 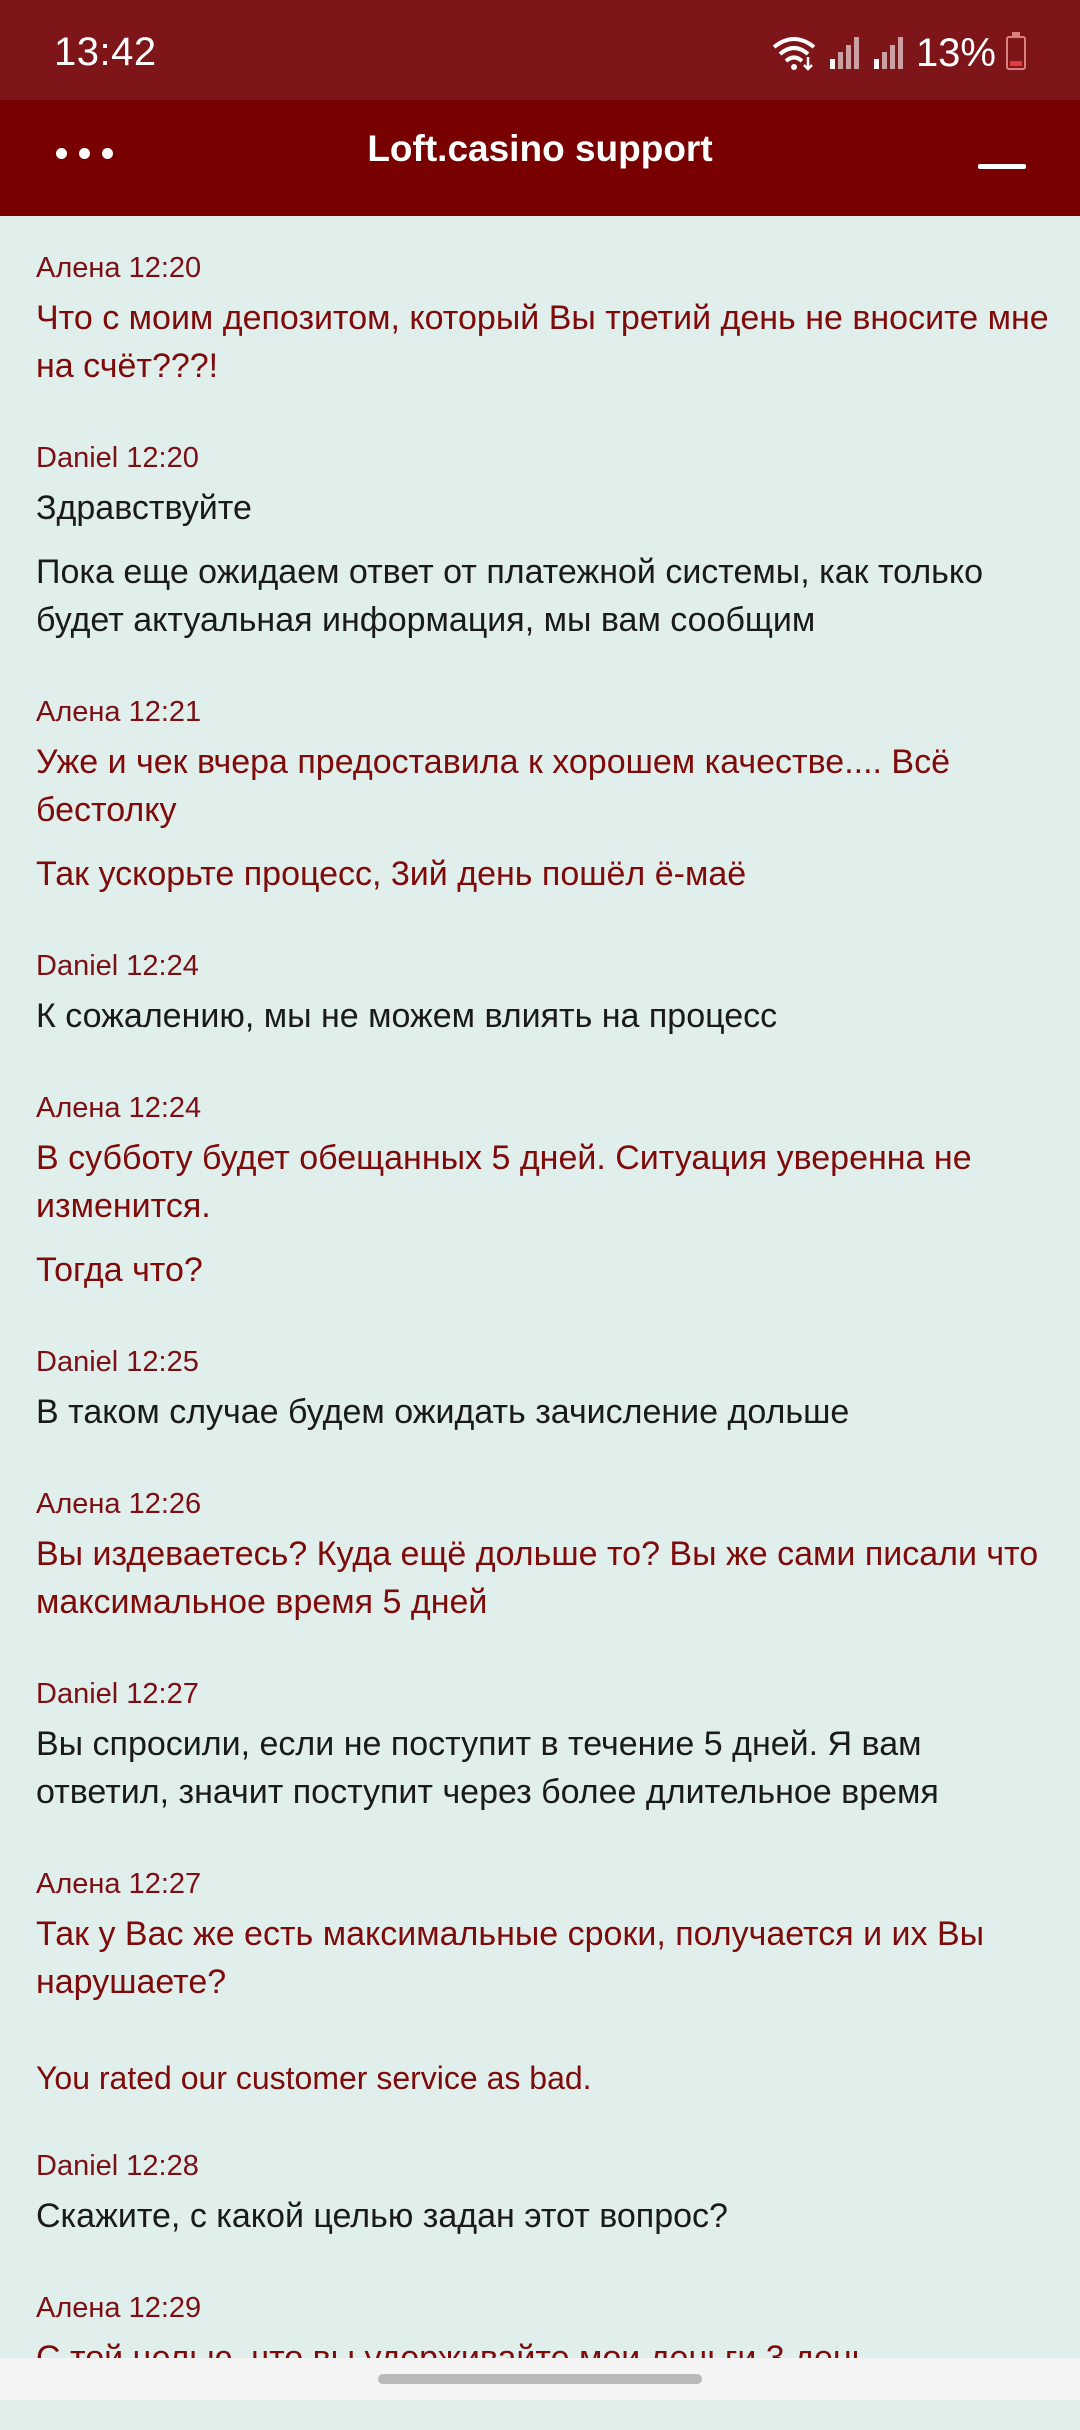 What do you see at coordinates (794, 54) in the screenshot?
I see `wifi-icon` at bounding box center [794, 54].